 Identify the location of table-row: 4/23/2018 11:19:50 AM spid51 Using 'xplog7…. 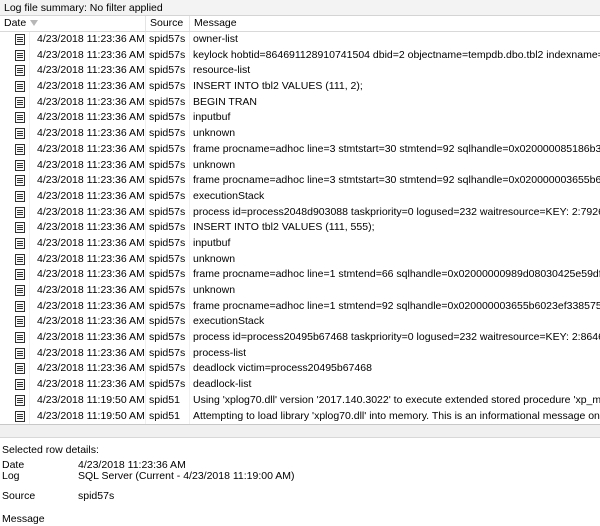
(300, 400).